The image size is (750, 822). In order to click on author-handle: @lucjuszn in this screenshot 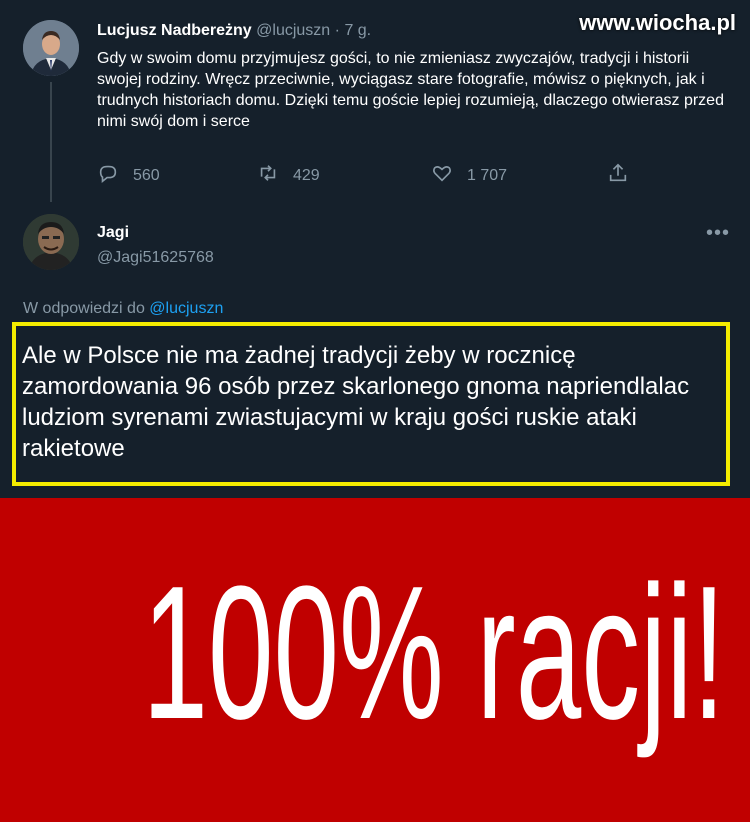, I will do `click(293, 30)`.